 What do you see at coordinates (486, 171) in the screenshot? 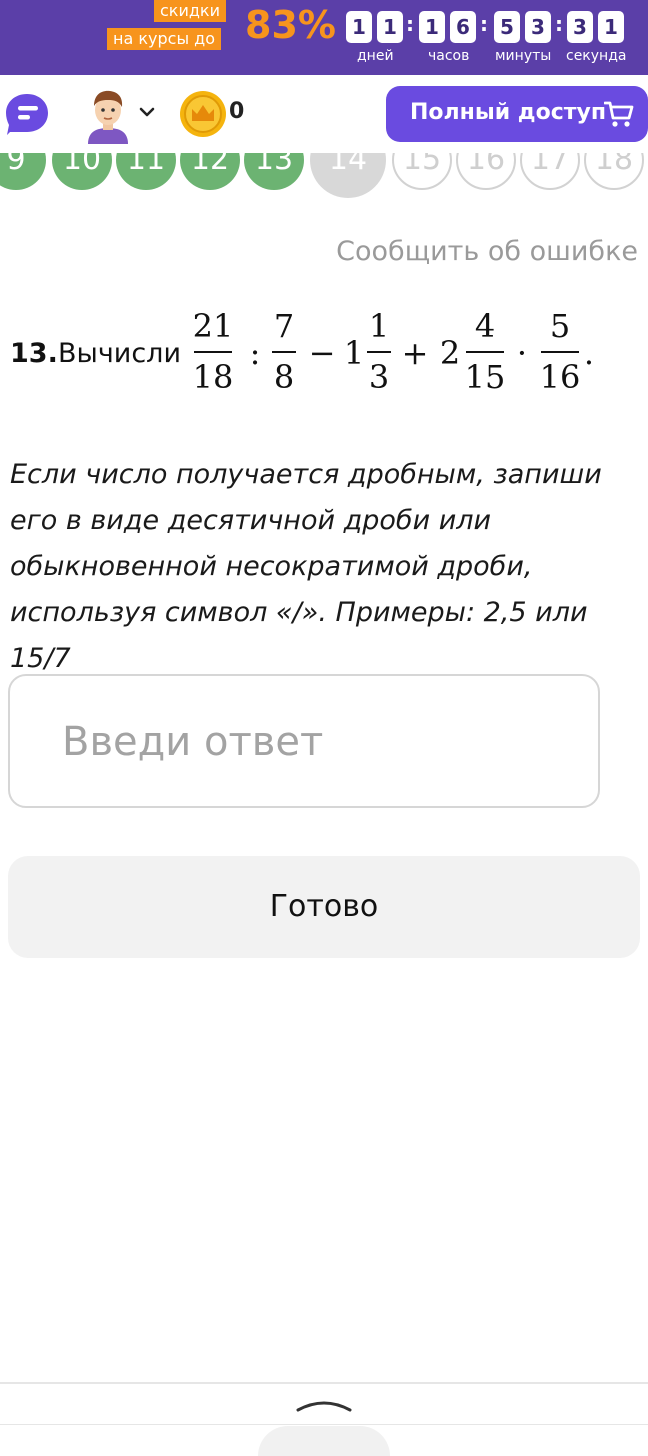
I see `page-16: 16` at bounding box center [486, 171].